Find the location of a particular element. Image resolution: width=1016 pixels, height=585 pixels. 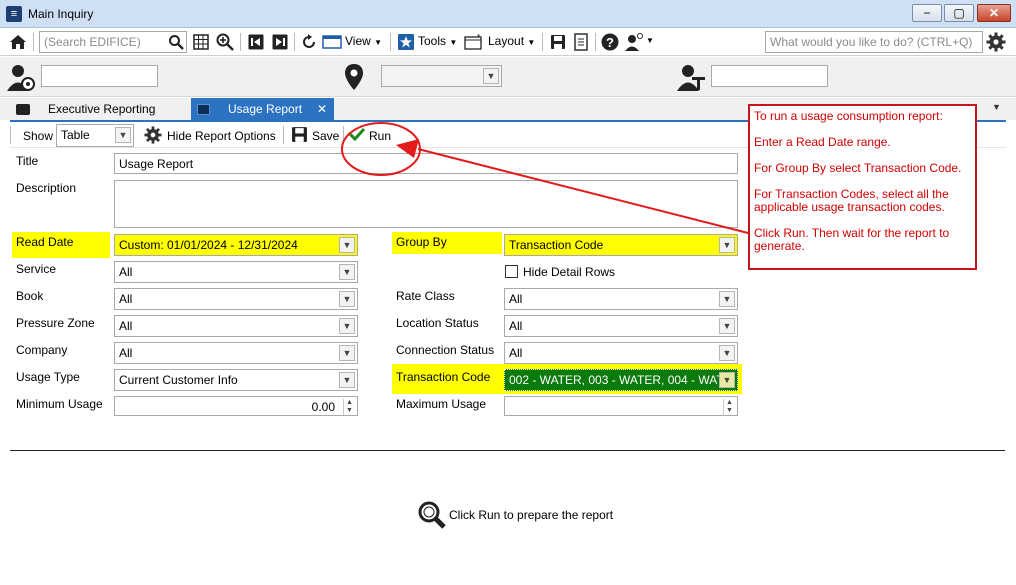

briefcase-icon is located at coordinates (23, 110).